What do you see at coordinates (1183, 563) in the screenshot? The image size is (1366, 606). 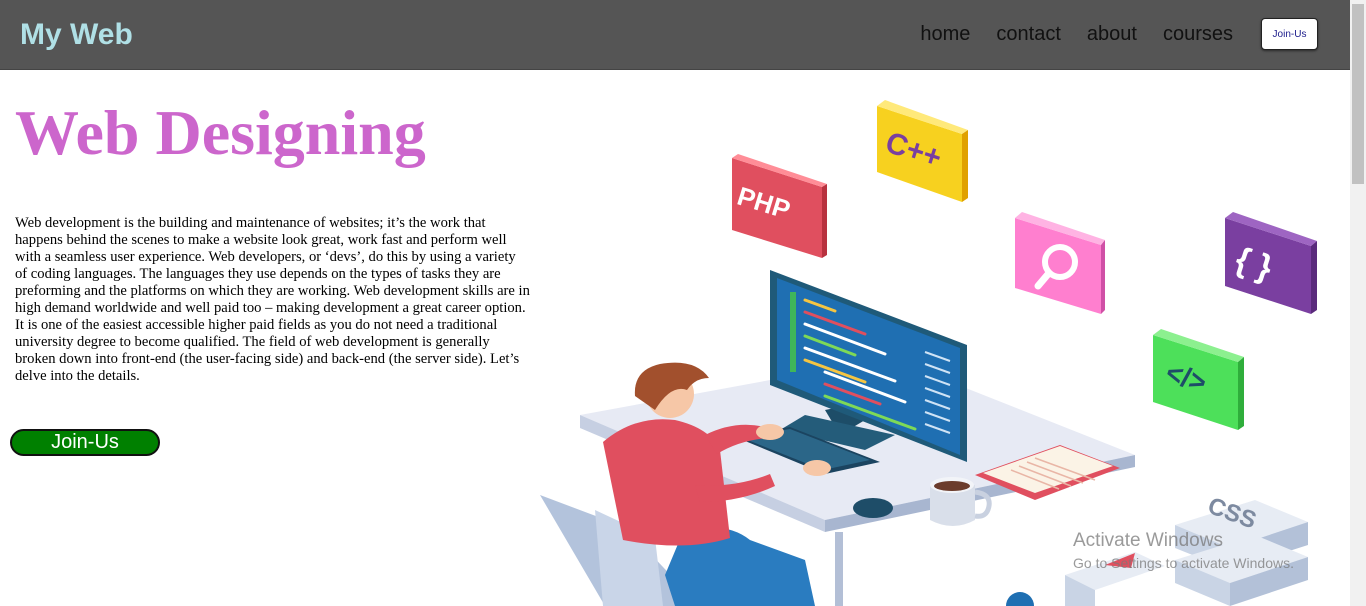 I see `watermark-subtitle: Go to Settings to activate Windows.` at bounding box center [1183, 563].